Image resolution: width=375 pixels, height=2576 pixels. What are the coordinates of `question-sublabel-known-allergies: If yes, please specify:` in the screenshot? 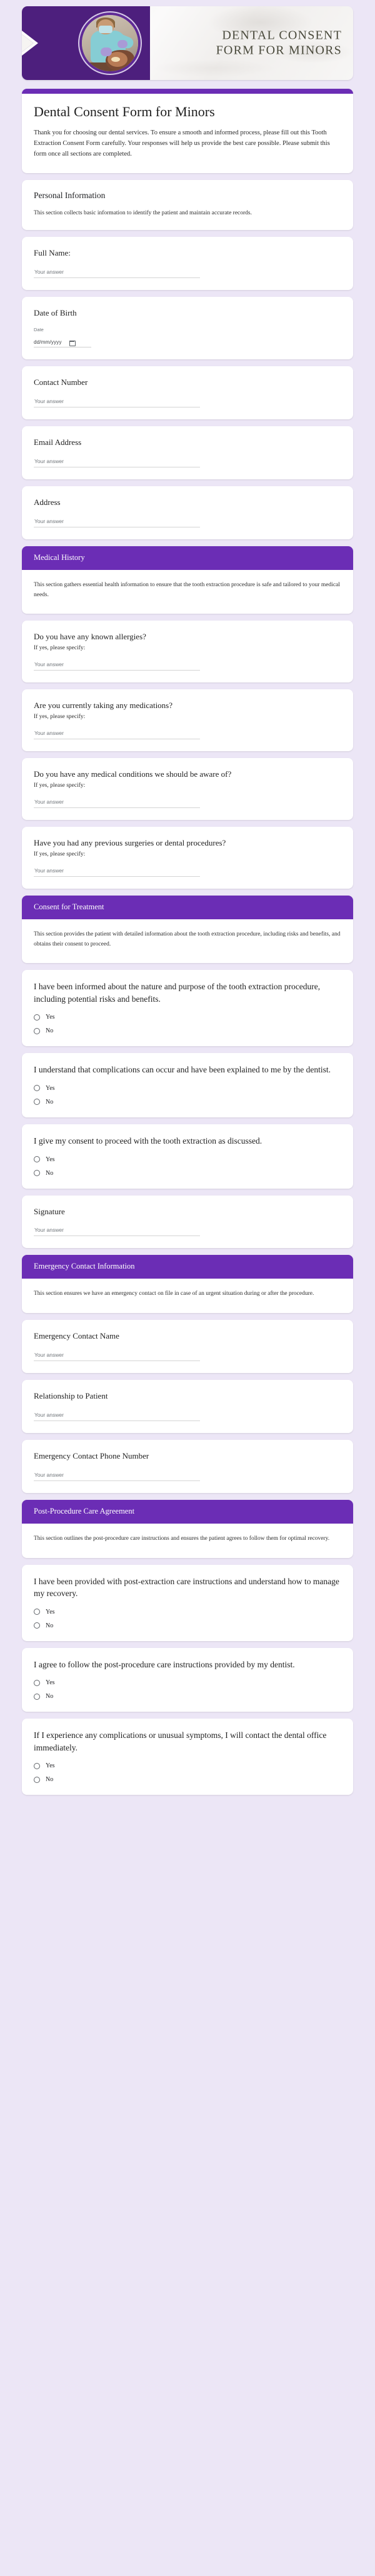 It's located at (60, 648).